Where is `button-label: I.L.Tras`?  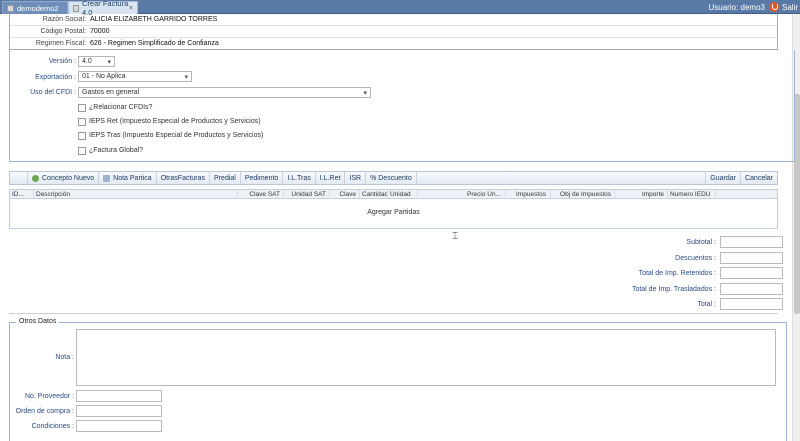 button-label: I.L.Tras is located at coordinates (299, 178).